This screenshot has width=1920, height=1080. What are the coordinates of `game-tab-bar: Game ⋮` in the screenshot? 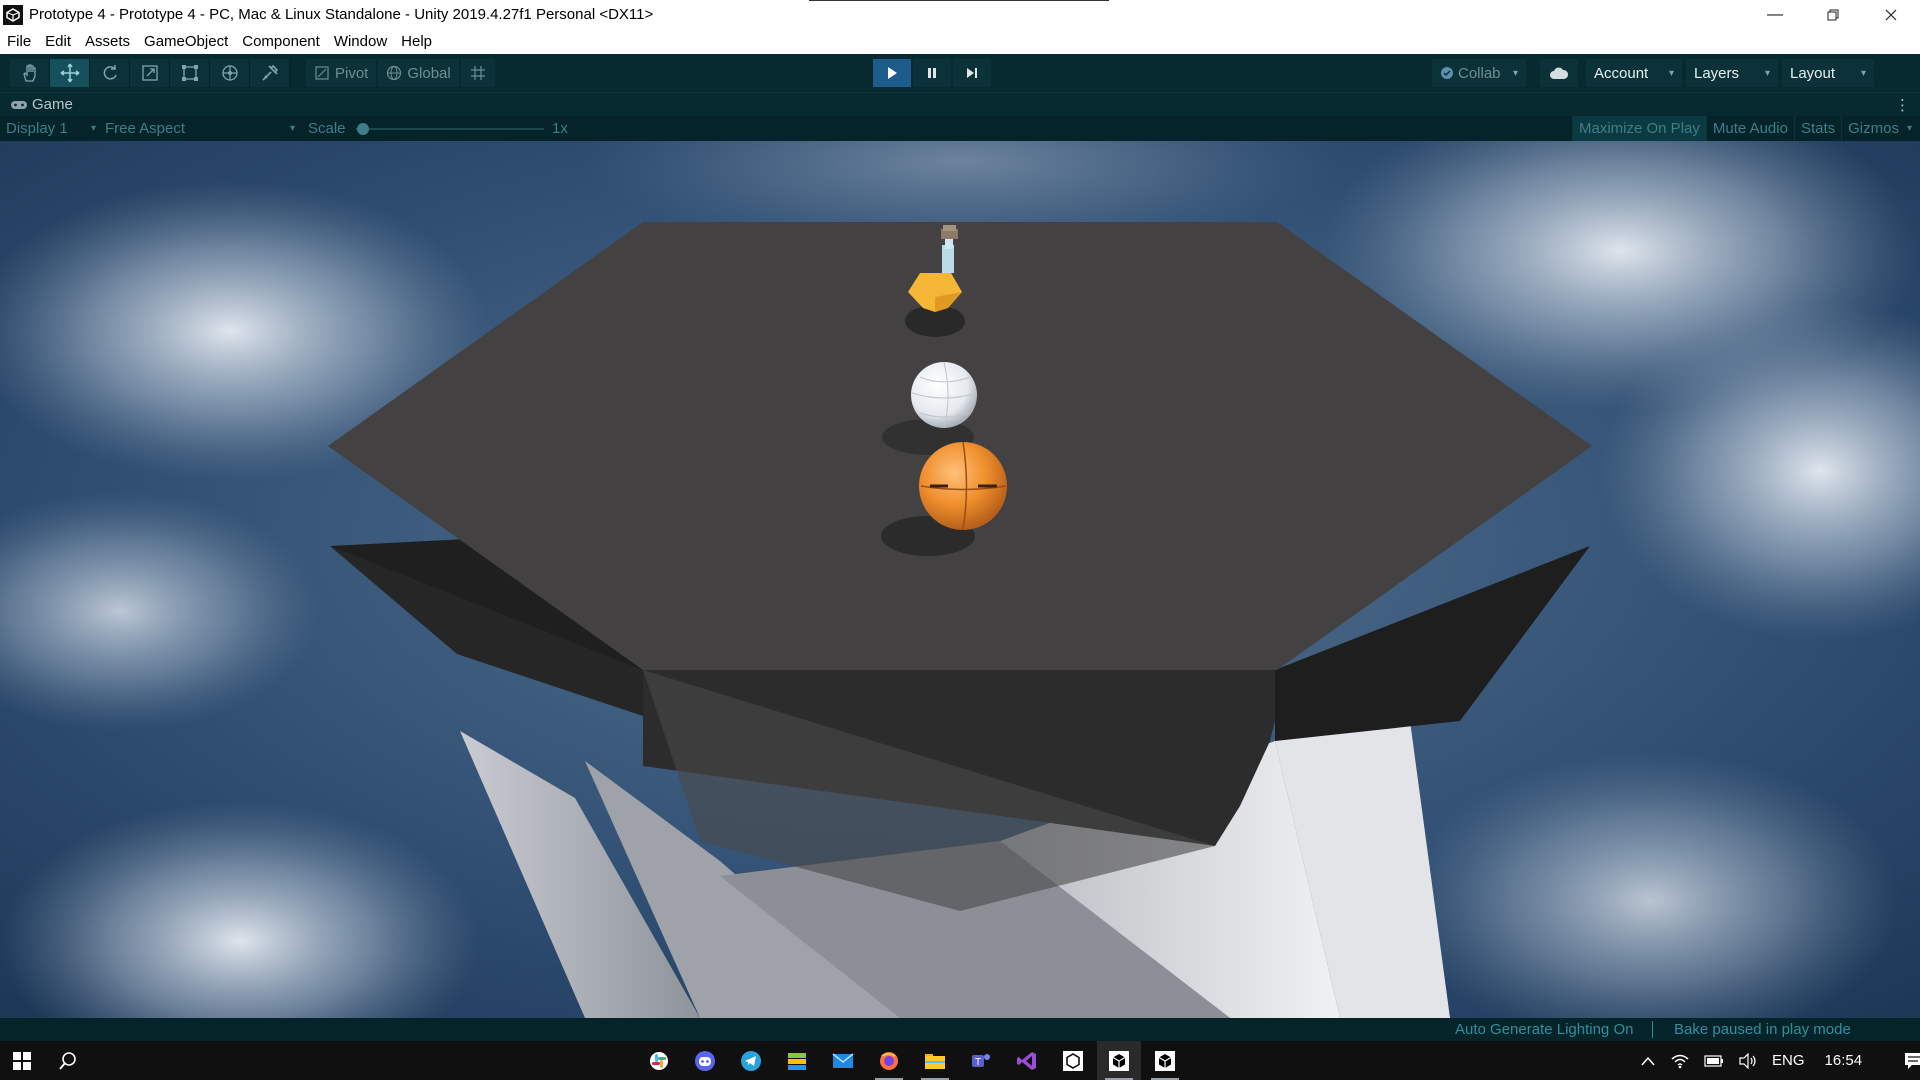 It's located at (960, 104).